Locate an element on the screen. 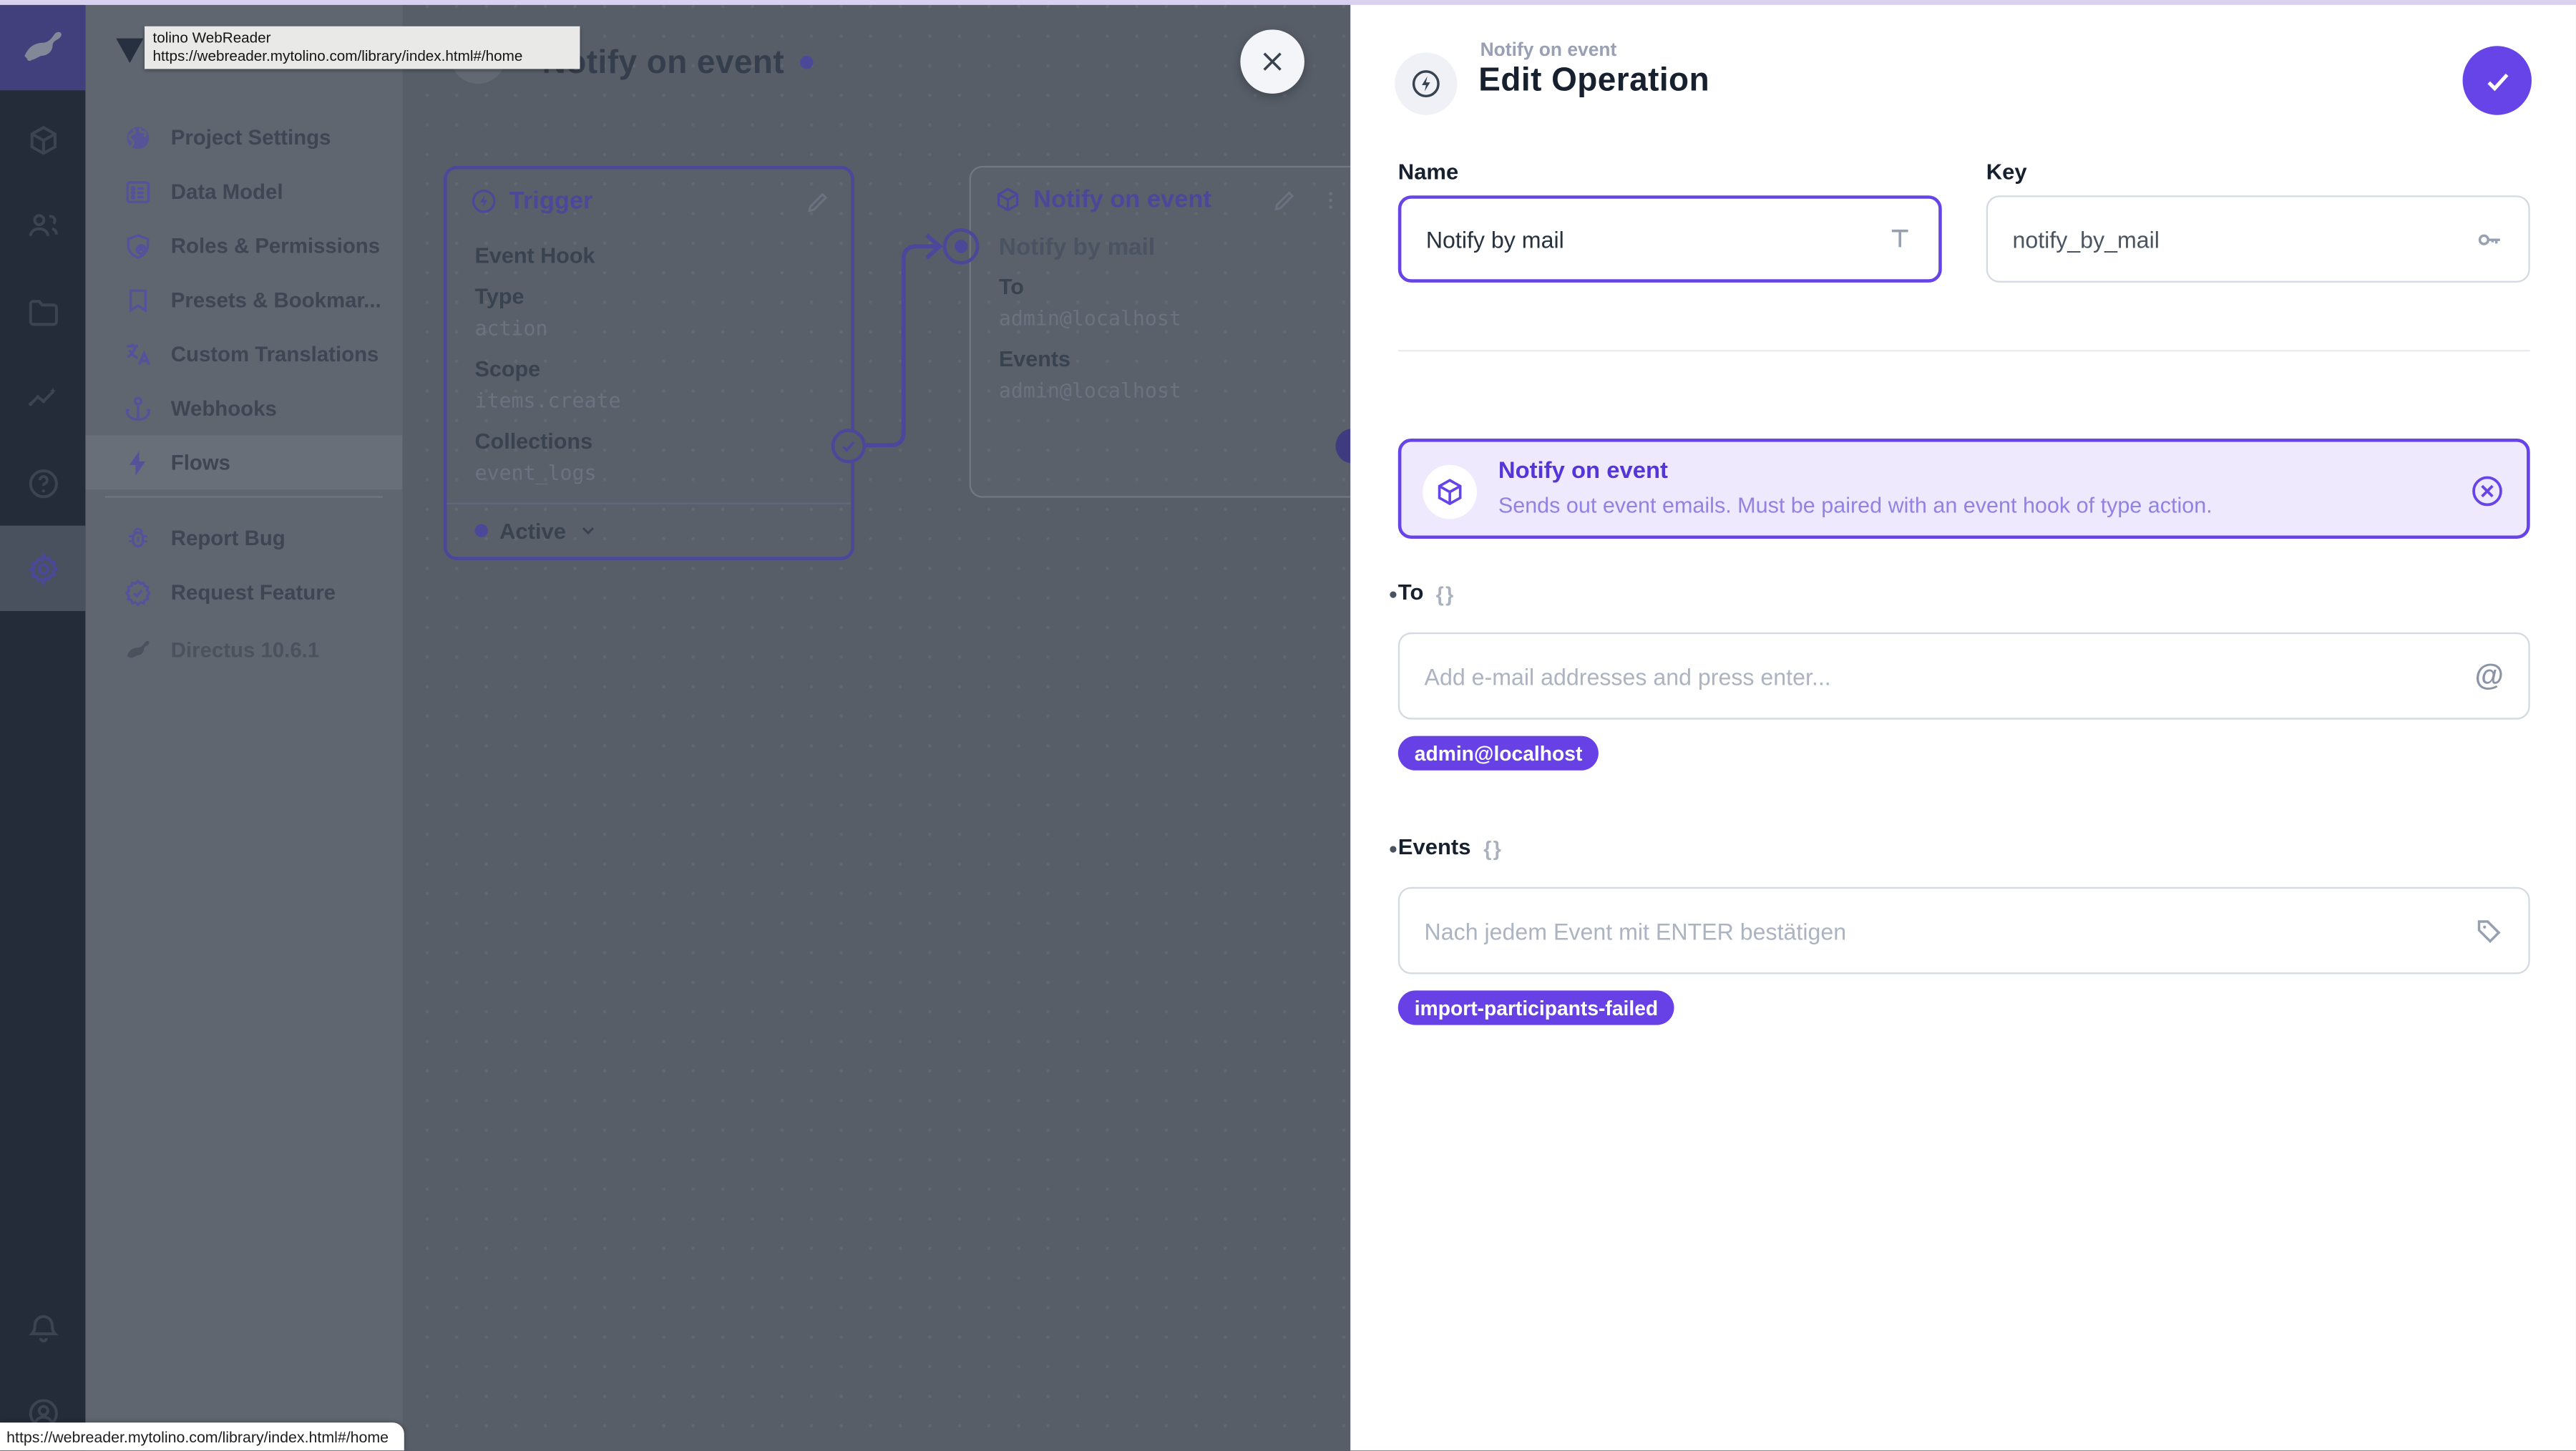 This screenshot has height=1451, width=2576. trending-chart-icon is located at coordinates (42, 396).